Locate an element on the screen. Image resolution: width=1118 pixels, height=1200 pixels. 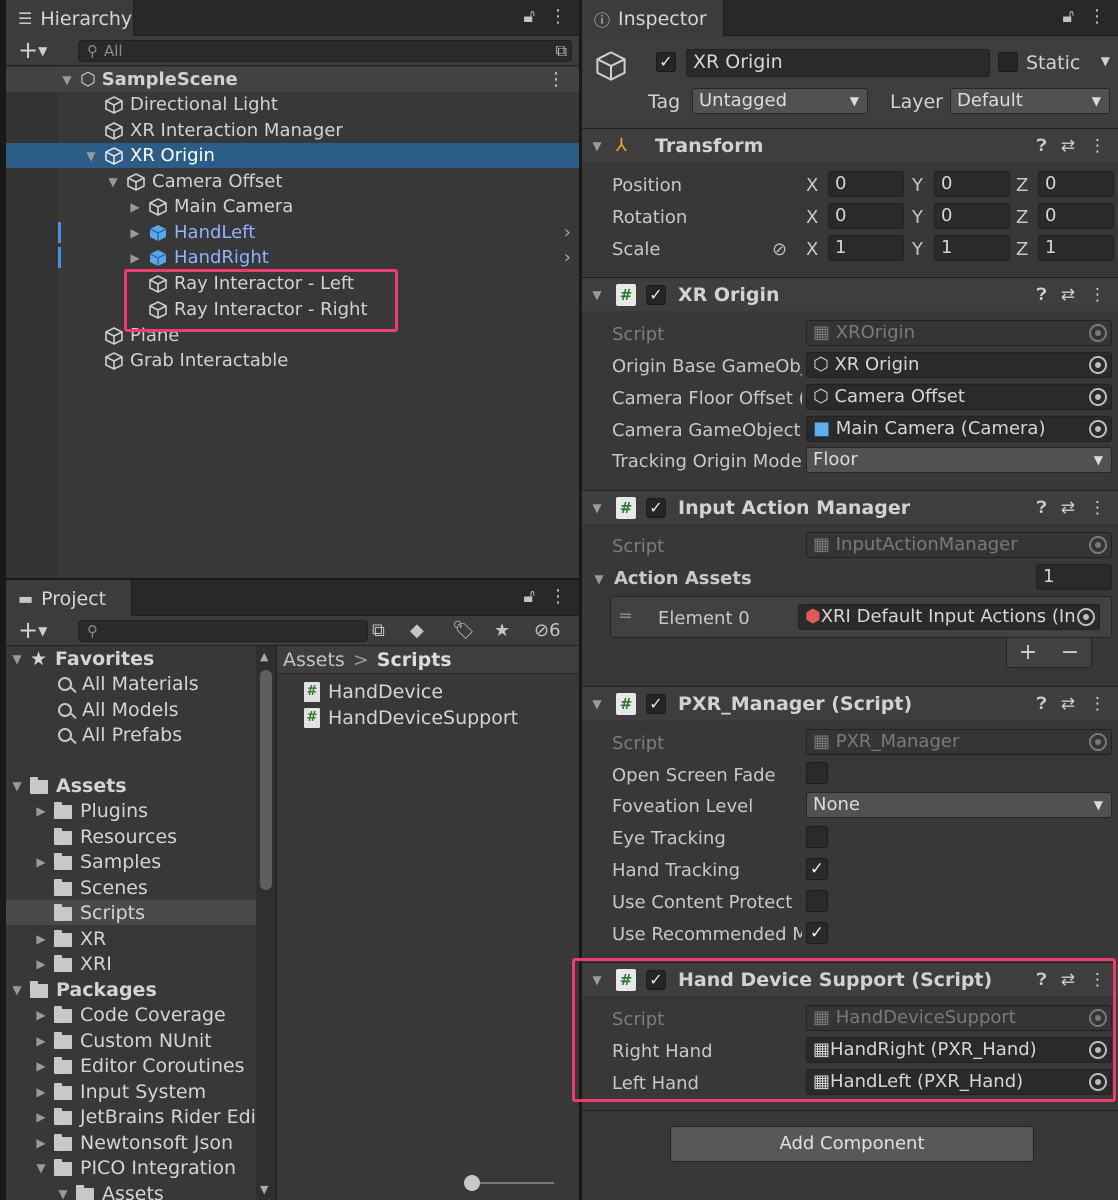
pos-z-field: 0 is located at coordinates (1076, 184).